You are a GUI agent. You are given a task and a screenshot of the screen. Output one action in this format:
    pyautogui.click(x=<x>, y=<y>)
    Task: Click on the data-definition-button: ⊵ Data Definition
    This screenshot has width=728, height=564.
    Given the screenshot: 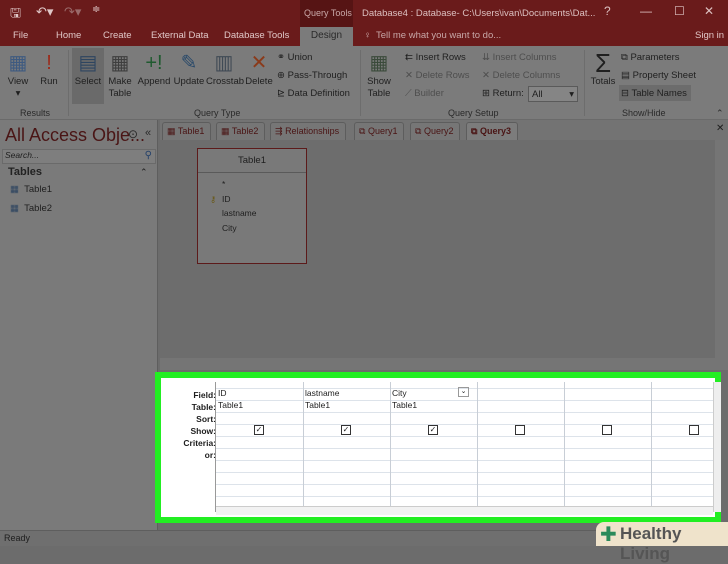 What is the action you would take?
    pyautogui.click(x=313, y=93)
    